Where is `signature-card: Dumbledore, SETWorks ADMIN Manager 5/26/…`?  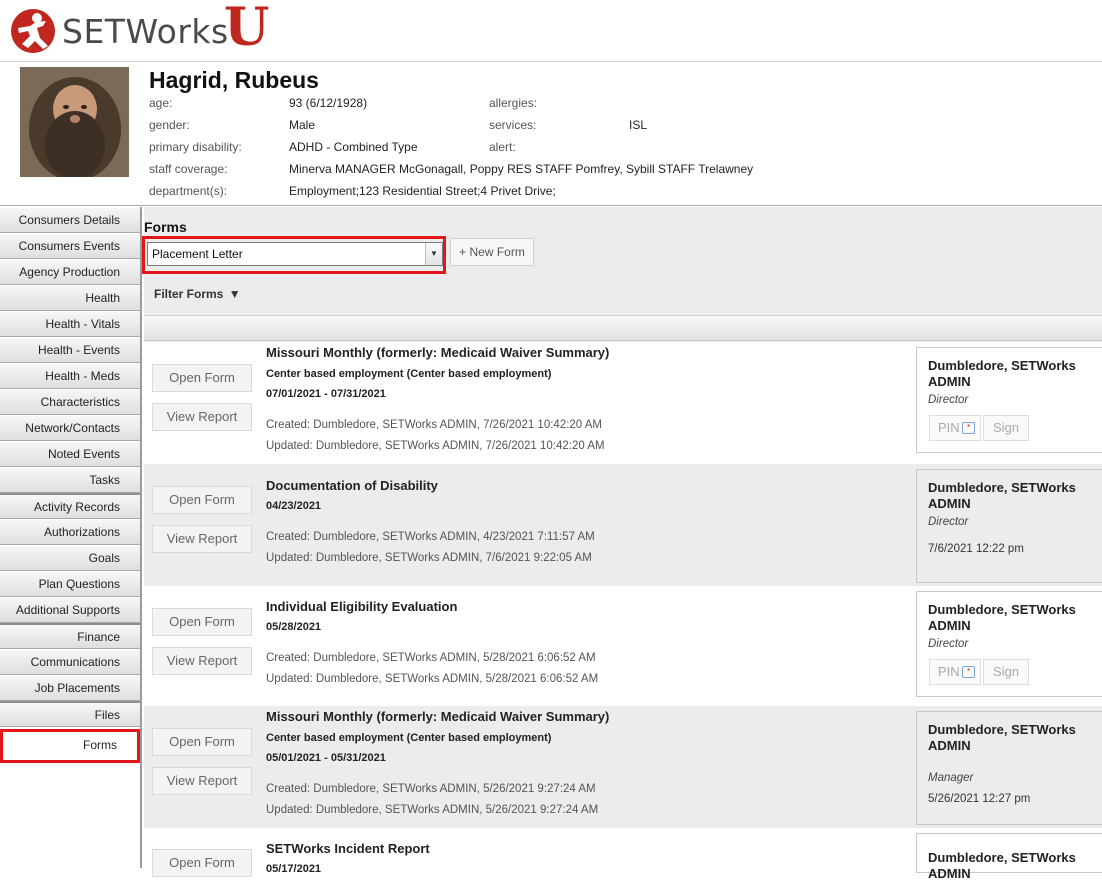 signature-card: Dumbledore, SETWorks ADMIN Manager 5/26/… is located at coordinates (1009, 768).